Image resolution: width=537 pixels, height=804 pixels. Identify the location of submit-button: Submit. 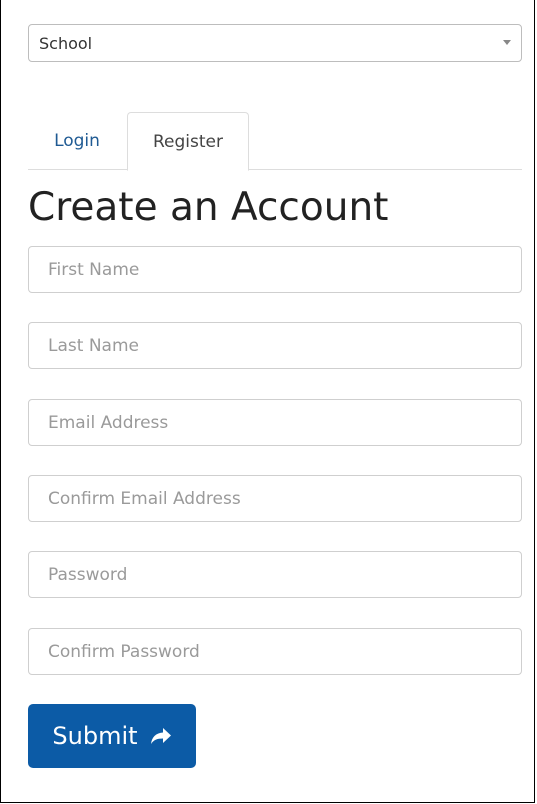
(112, 736).